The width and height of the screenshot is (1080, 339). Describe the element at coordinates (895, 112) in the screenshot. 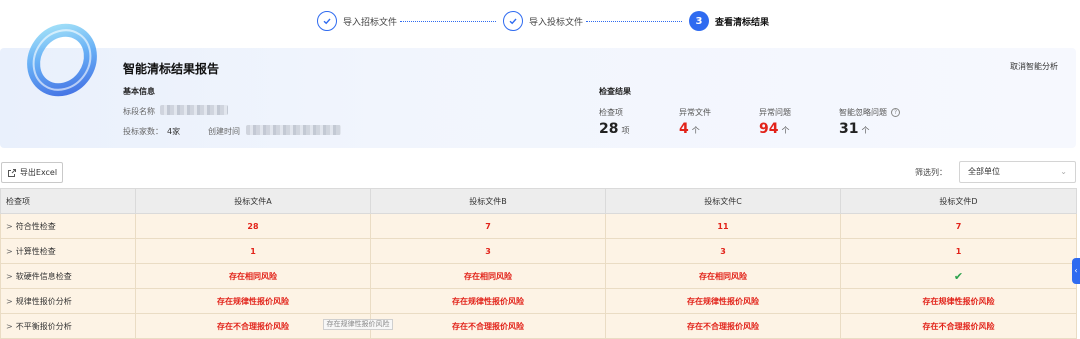

I see `help-icon: ?` at that location.